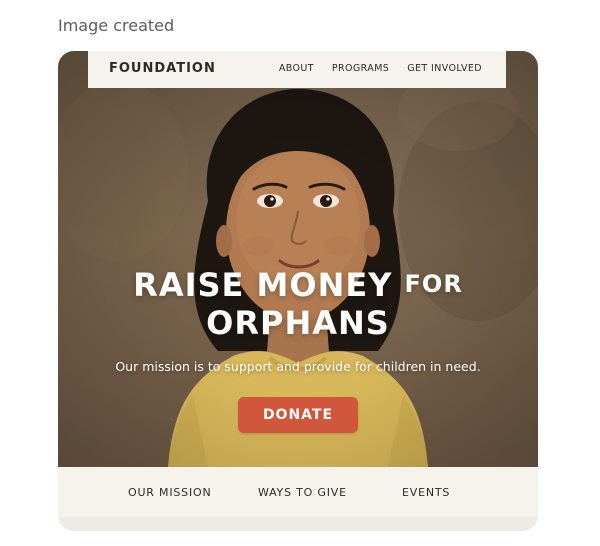  Describe the element at coordinates (360, 68) in the screenshot. I see `nav-link-programs: PROGRAMS` at that location.